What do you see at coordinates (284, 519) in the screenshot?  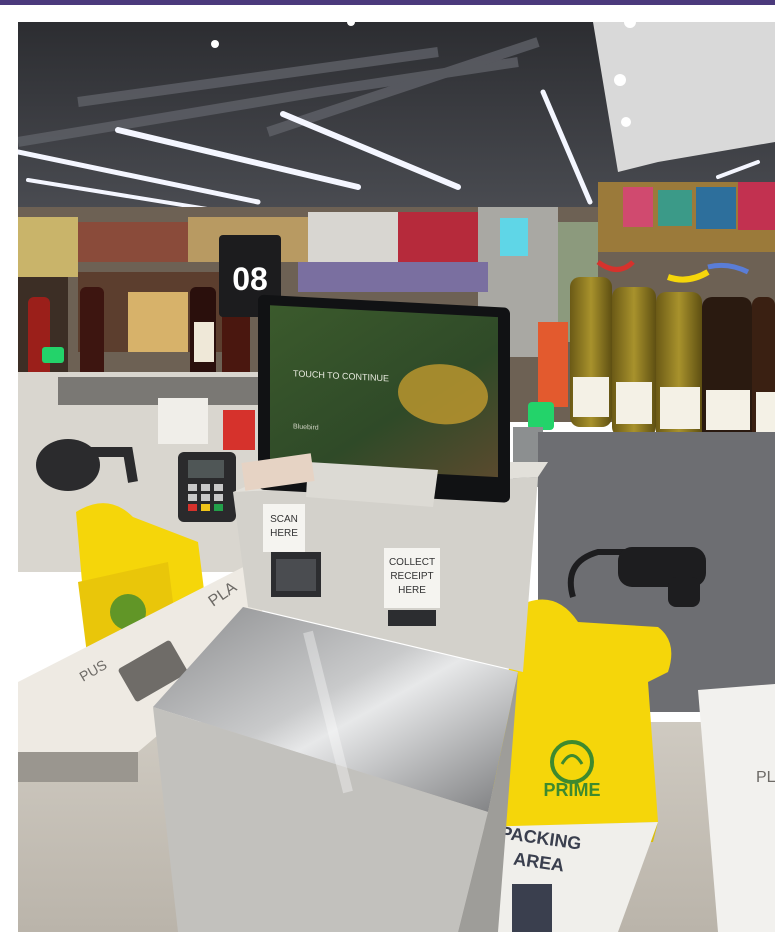 I see `scan-here-line1: SCAN` at bounding box center [284, 519].